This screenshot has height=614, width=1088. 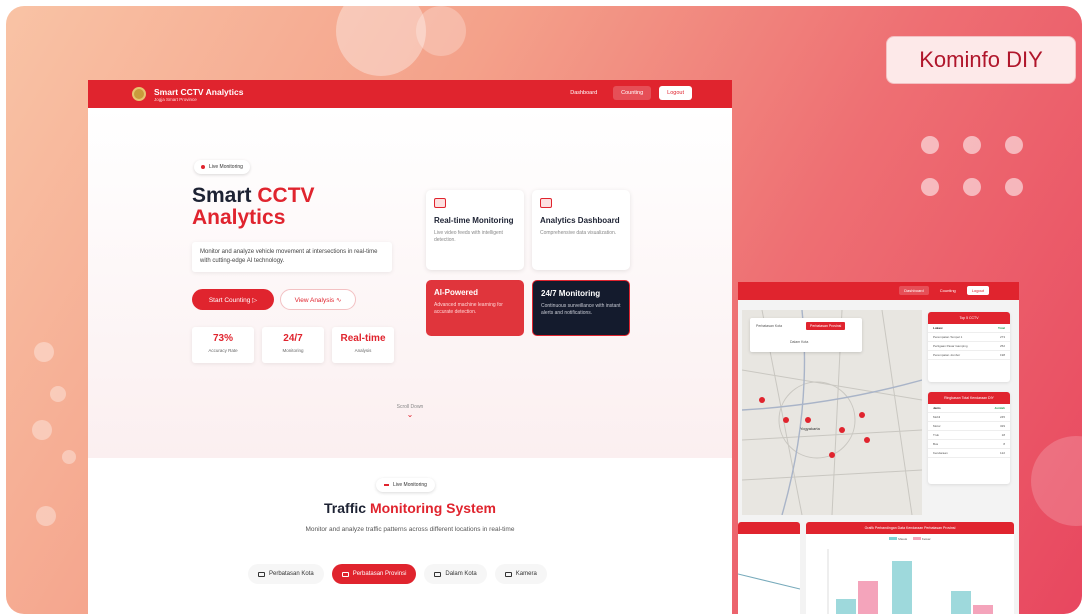 What do you see at coordinates (969, 444) in the screenshot?
I see `table-row: Bus 8` at bounding box center [969, 444].